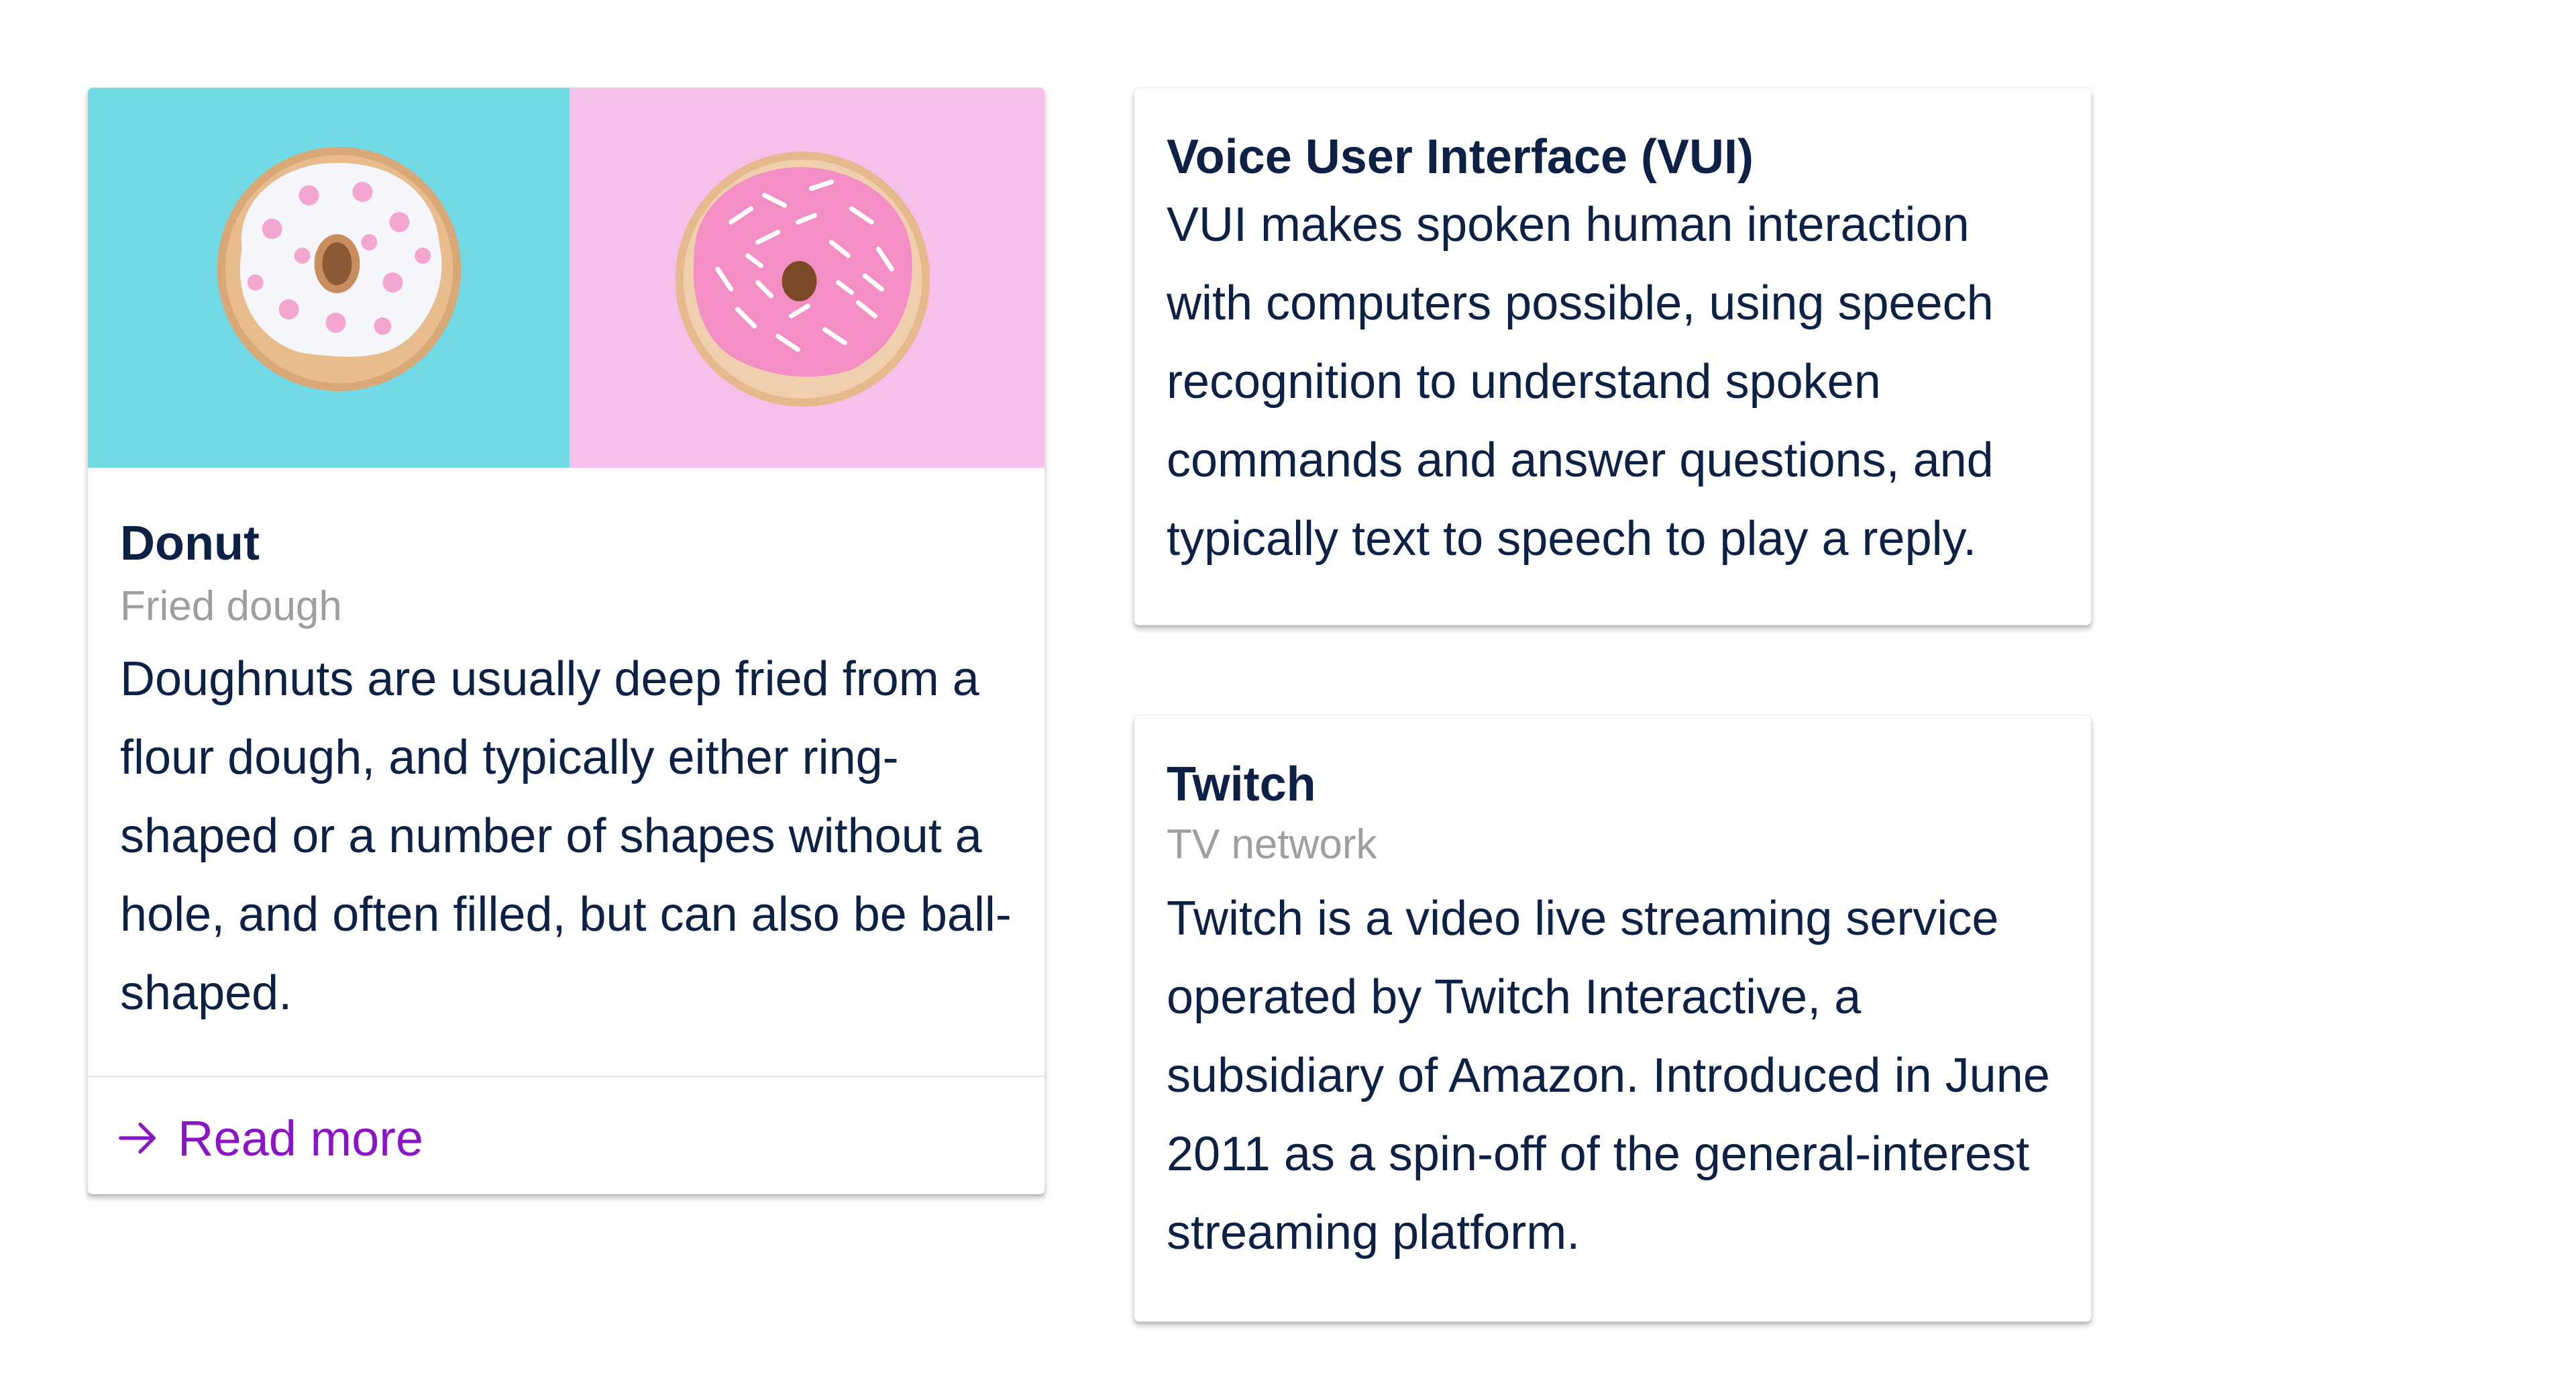 The height and width of the screenshot is (1385, 2576). Describe the element at coordinates (1272, 844) in the screenshot. I see `card-subtitle: TV network` at that location.